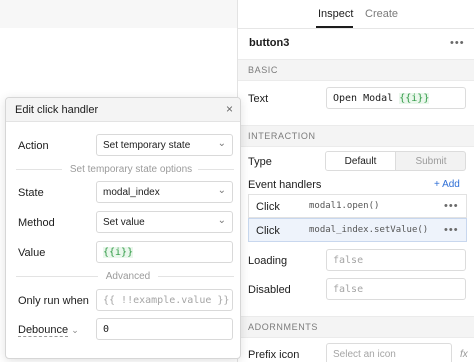 The image size is (474, 362). I want to click on prefix-icon-label: Prefix icon, so click(274, 355).